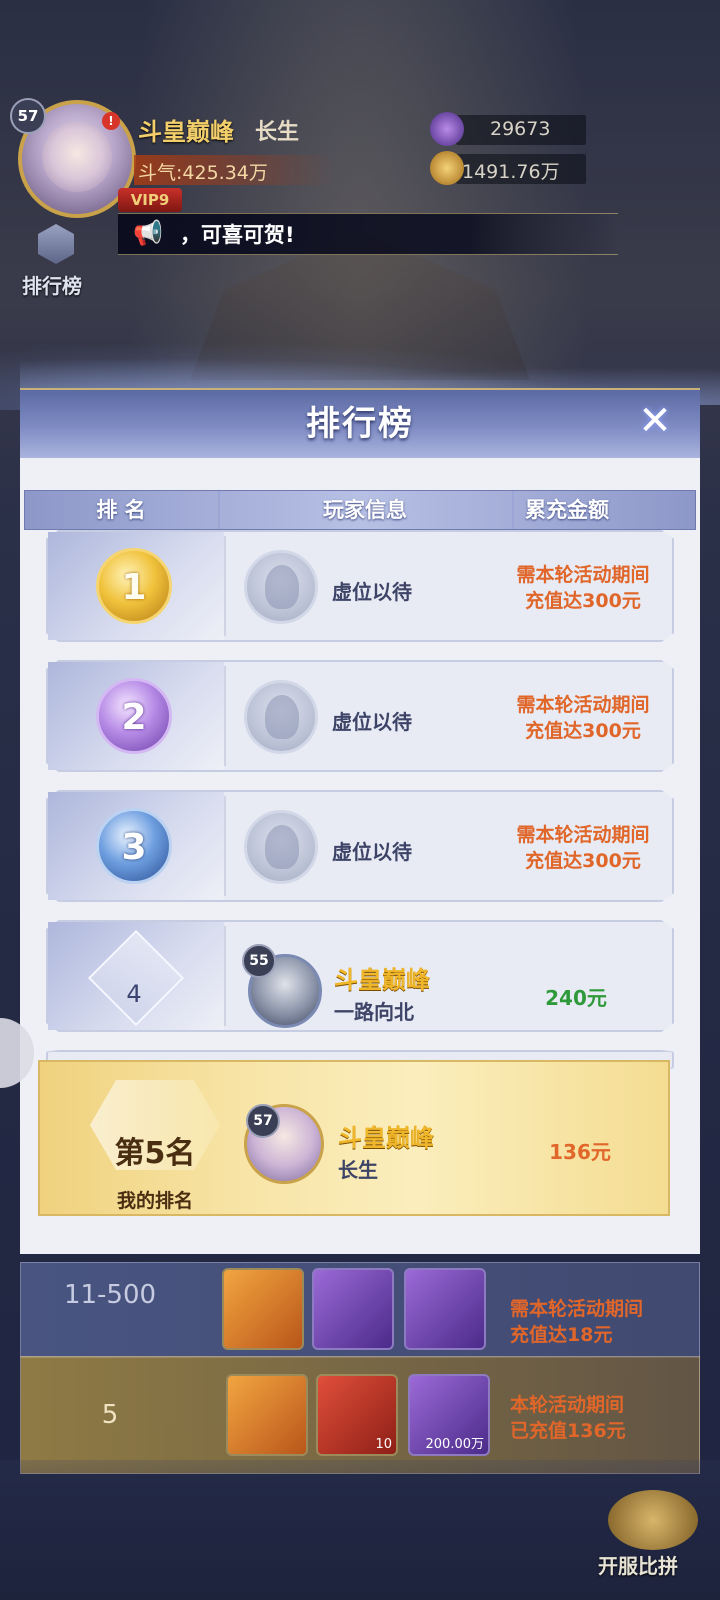  What do you see at coordinates (358, 1170) in the screenshot?
I see `my-name: 长生` at bounding box center [358, 1170].